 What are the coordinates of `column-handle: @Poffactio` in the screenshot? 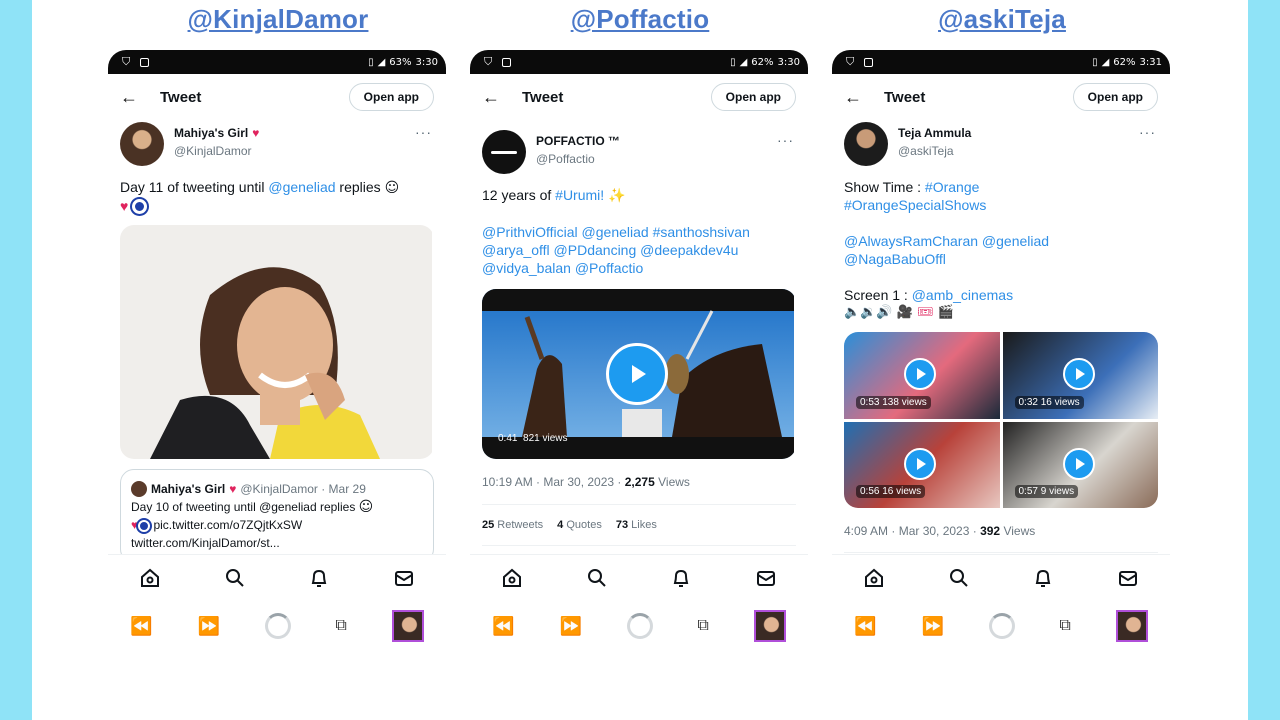 It's located at (640, 19).